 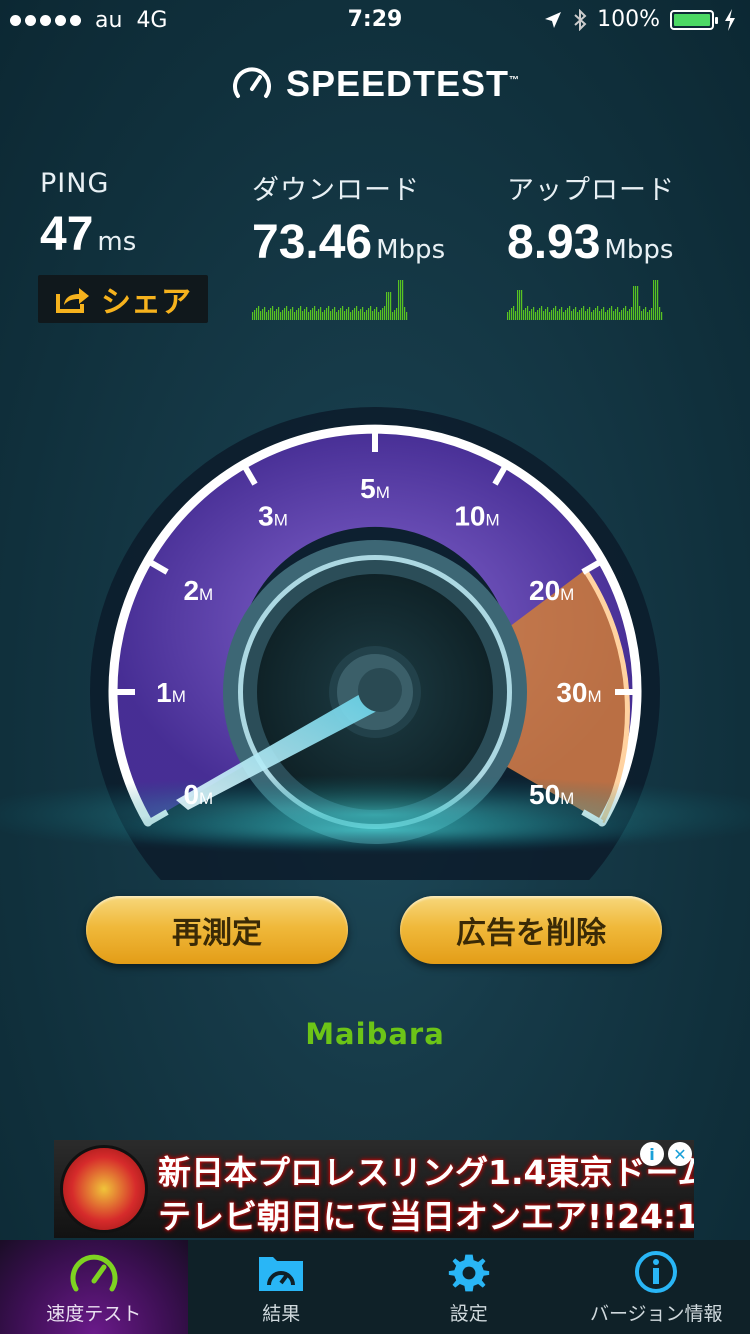 What do you see at coordinates (426, 1172) in the screenshot?
I see `ad-text-line1: 新日本プロレスリング1.4東京ドーム大会` at bounding box center [426, 1172].